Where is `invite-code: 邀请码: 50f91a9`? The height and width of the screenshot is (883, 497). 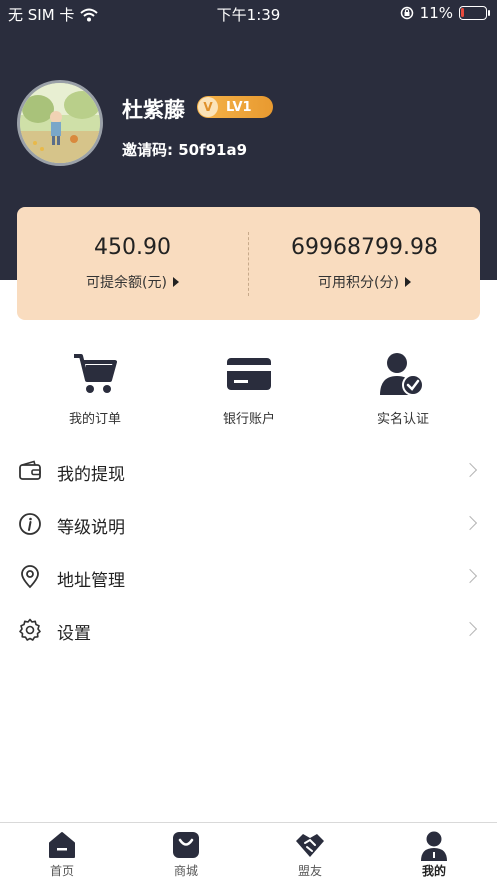
invite-code: 邀请码: 50f91a9 is located at coordinates (185, 150).